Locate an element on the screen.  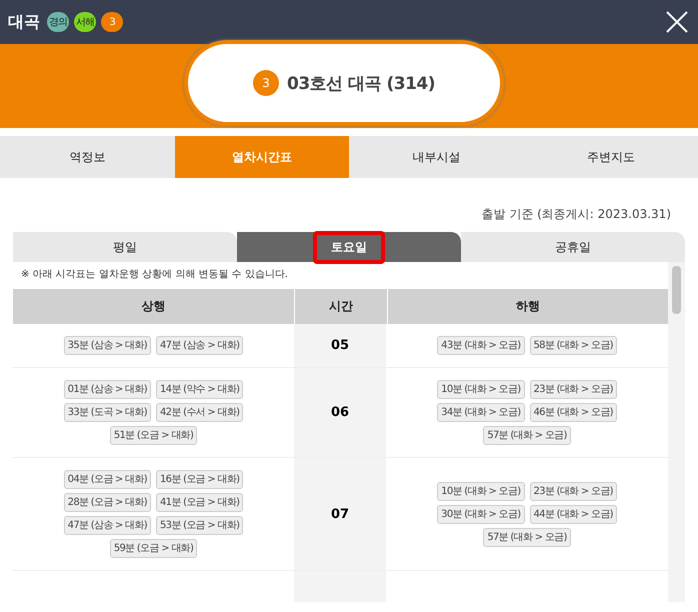
departure-chip: 41분 (오금 > 대화) is located at coordinates (200, 502).